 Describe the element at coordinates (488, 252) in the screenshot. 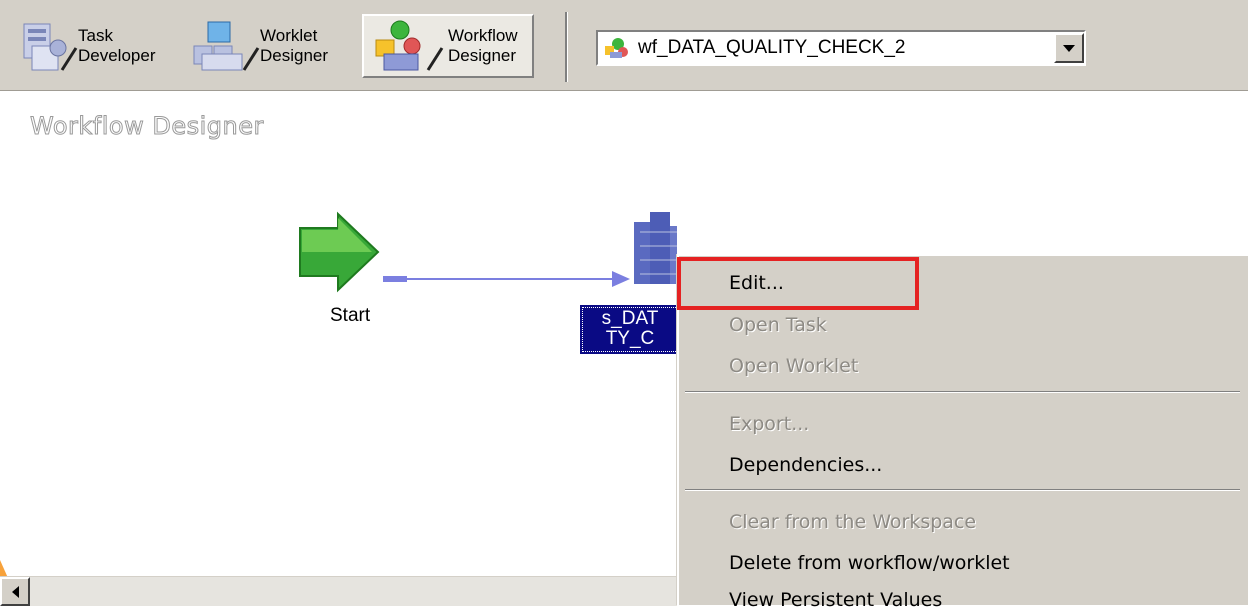

I see `workflow-diagram` at that location.